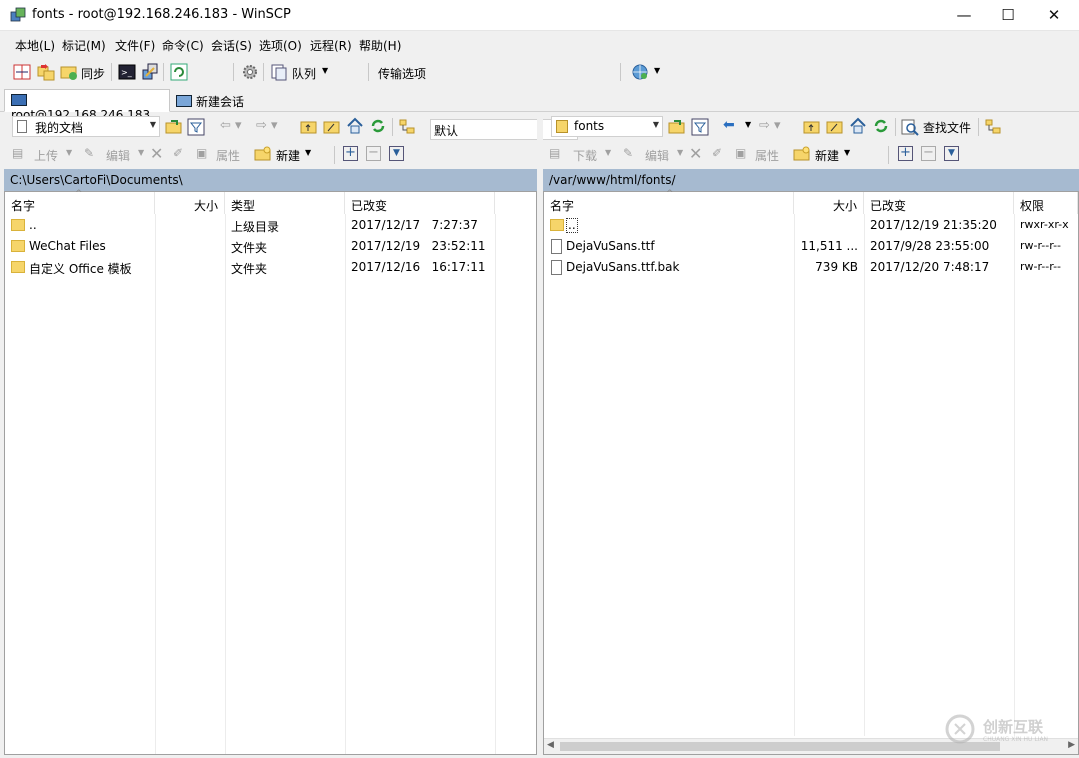 This screenshot has width=1079, height=758. Describe the element at coordinates (84, 45) in the screenshot. I see `menu-mark: 标记(M)` at that location.